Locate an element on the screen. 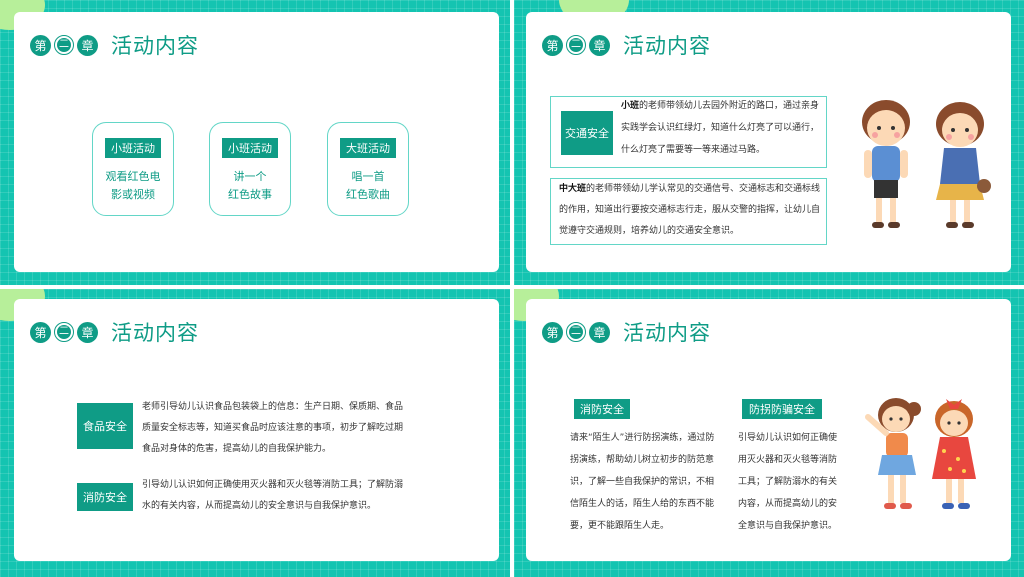 This screenshot has width=1024, height=577. topic-label: 食品安全 is located at coordinates (105, 426).